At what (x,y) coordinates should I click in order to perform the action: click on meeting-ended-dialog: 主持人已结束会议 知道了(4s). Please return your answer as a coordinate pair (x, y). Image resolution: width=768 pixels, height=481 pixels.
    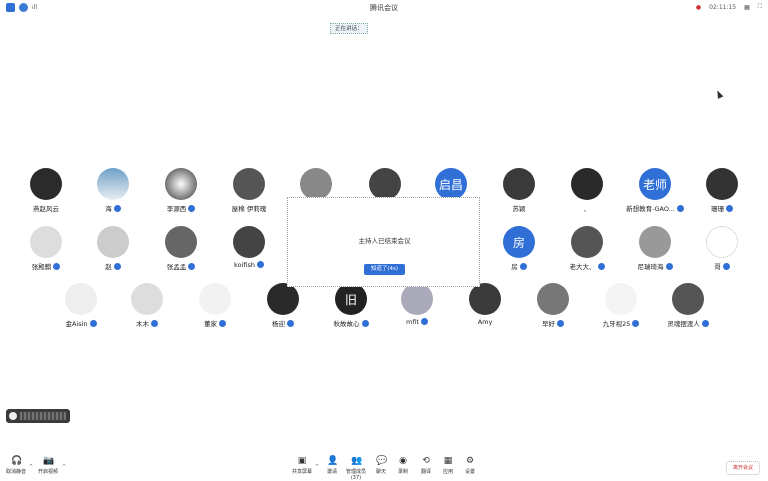
    Looking at the image, I should click on (383, 242).